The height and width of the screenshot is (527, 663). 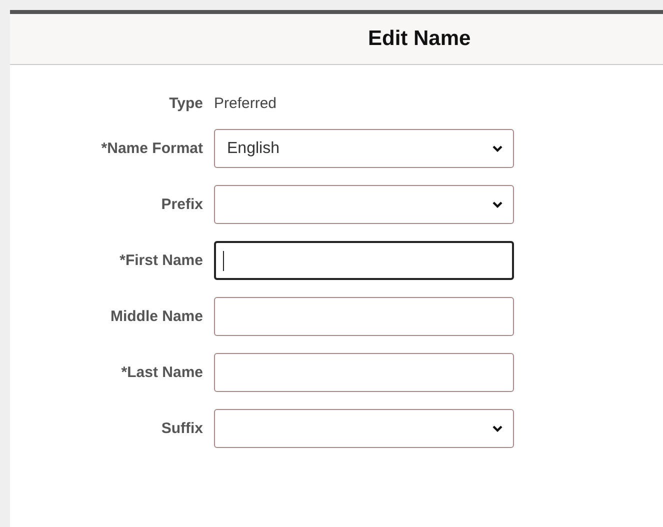 I want to click on field-label: *Last Name, so click(x=162, y=372).